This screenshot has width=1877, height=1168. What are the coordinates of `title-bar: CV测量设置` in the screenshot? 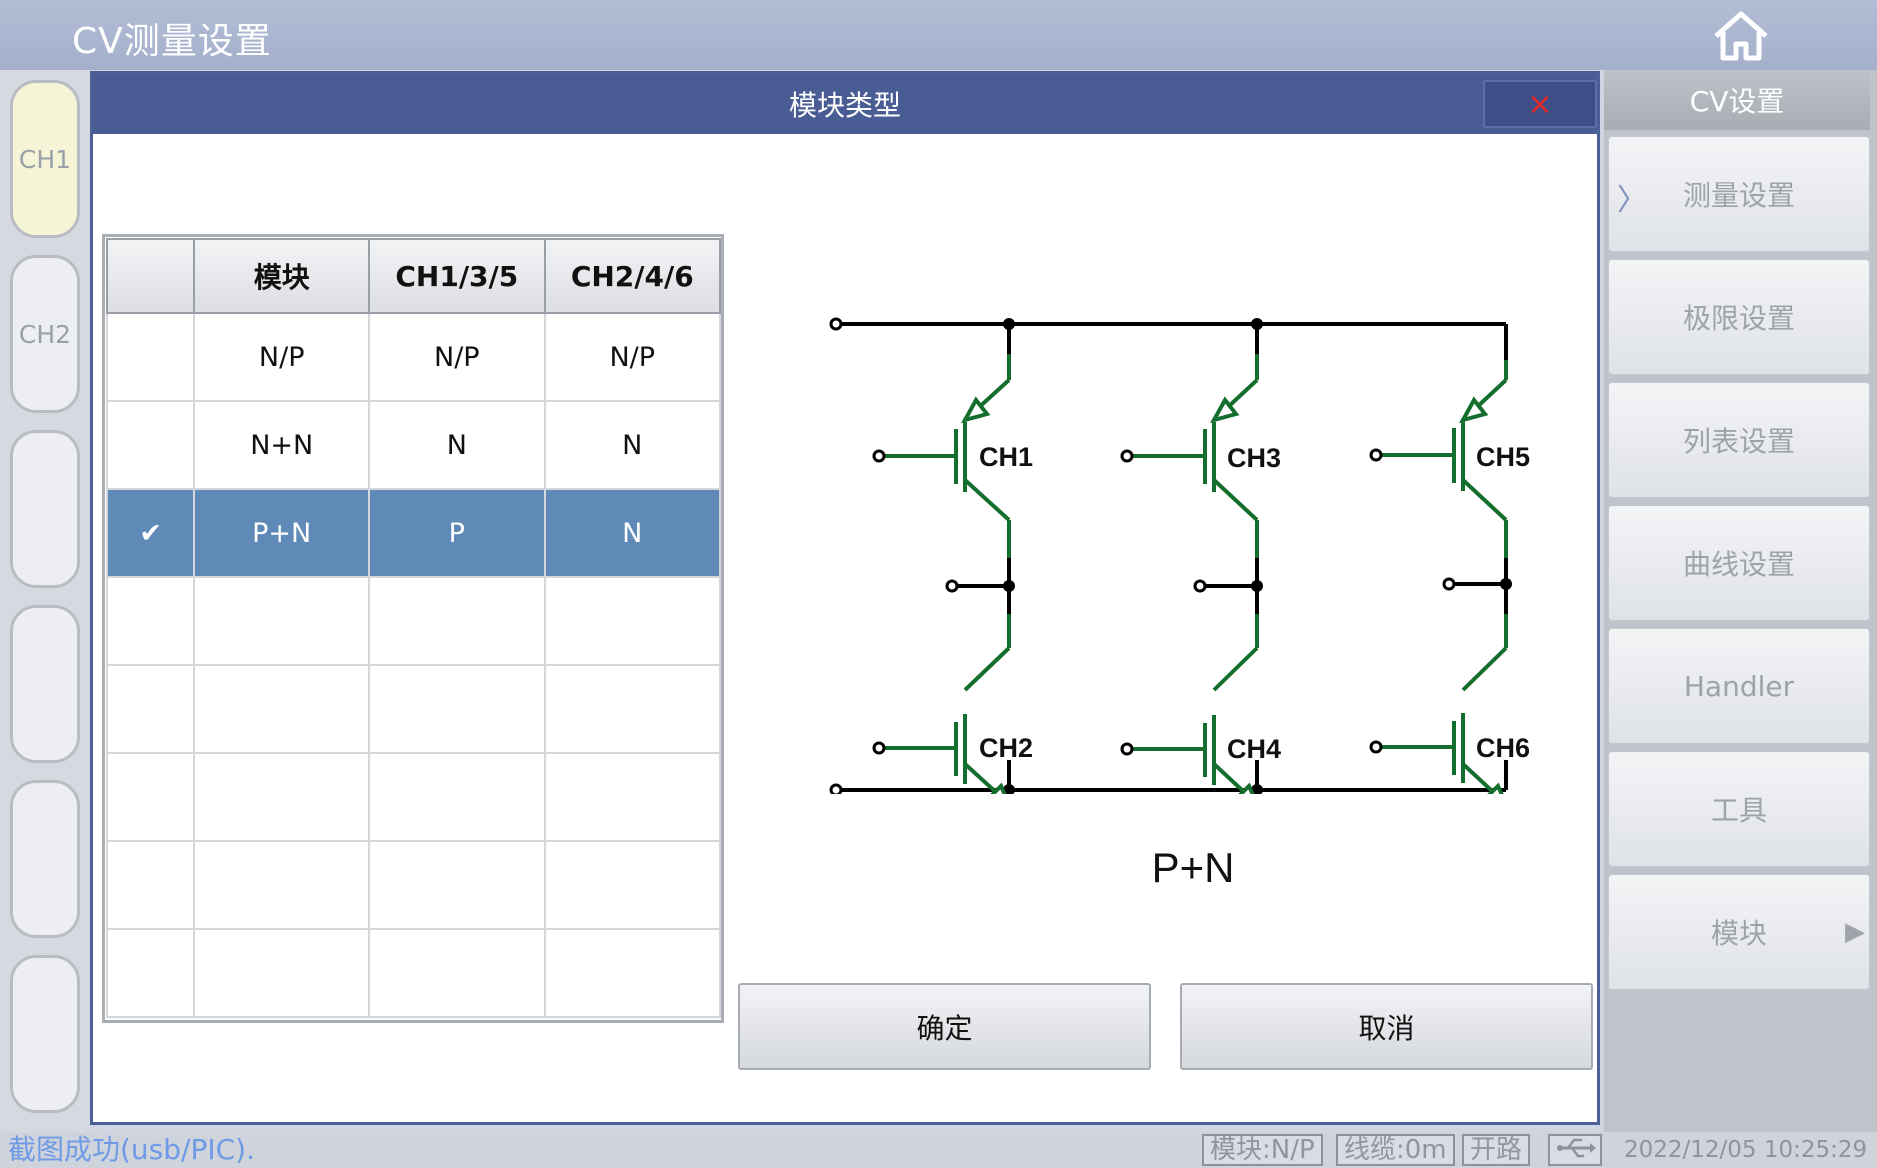 It's located at (938, 35).